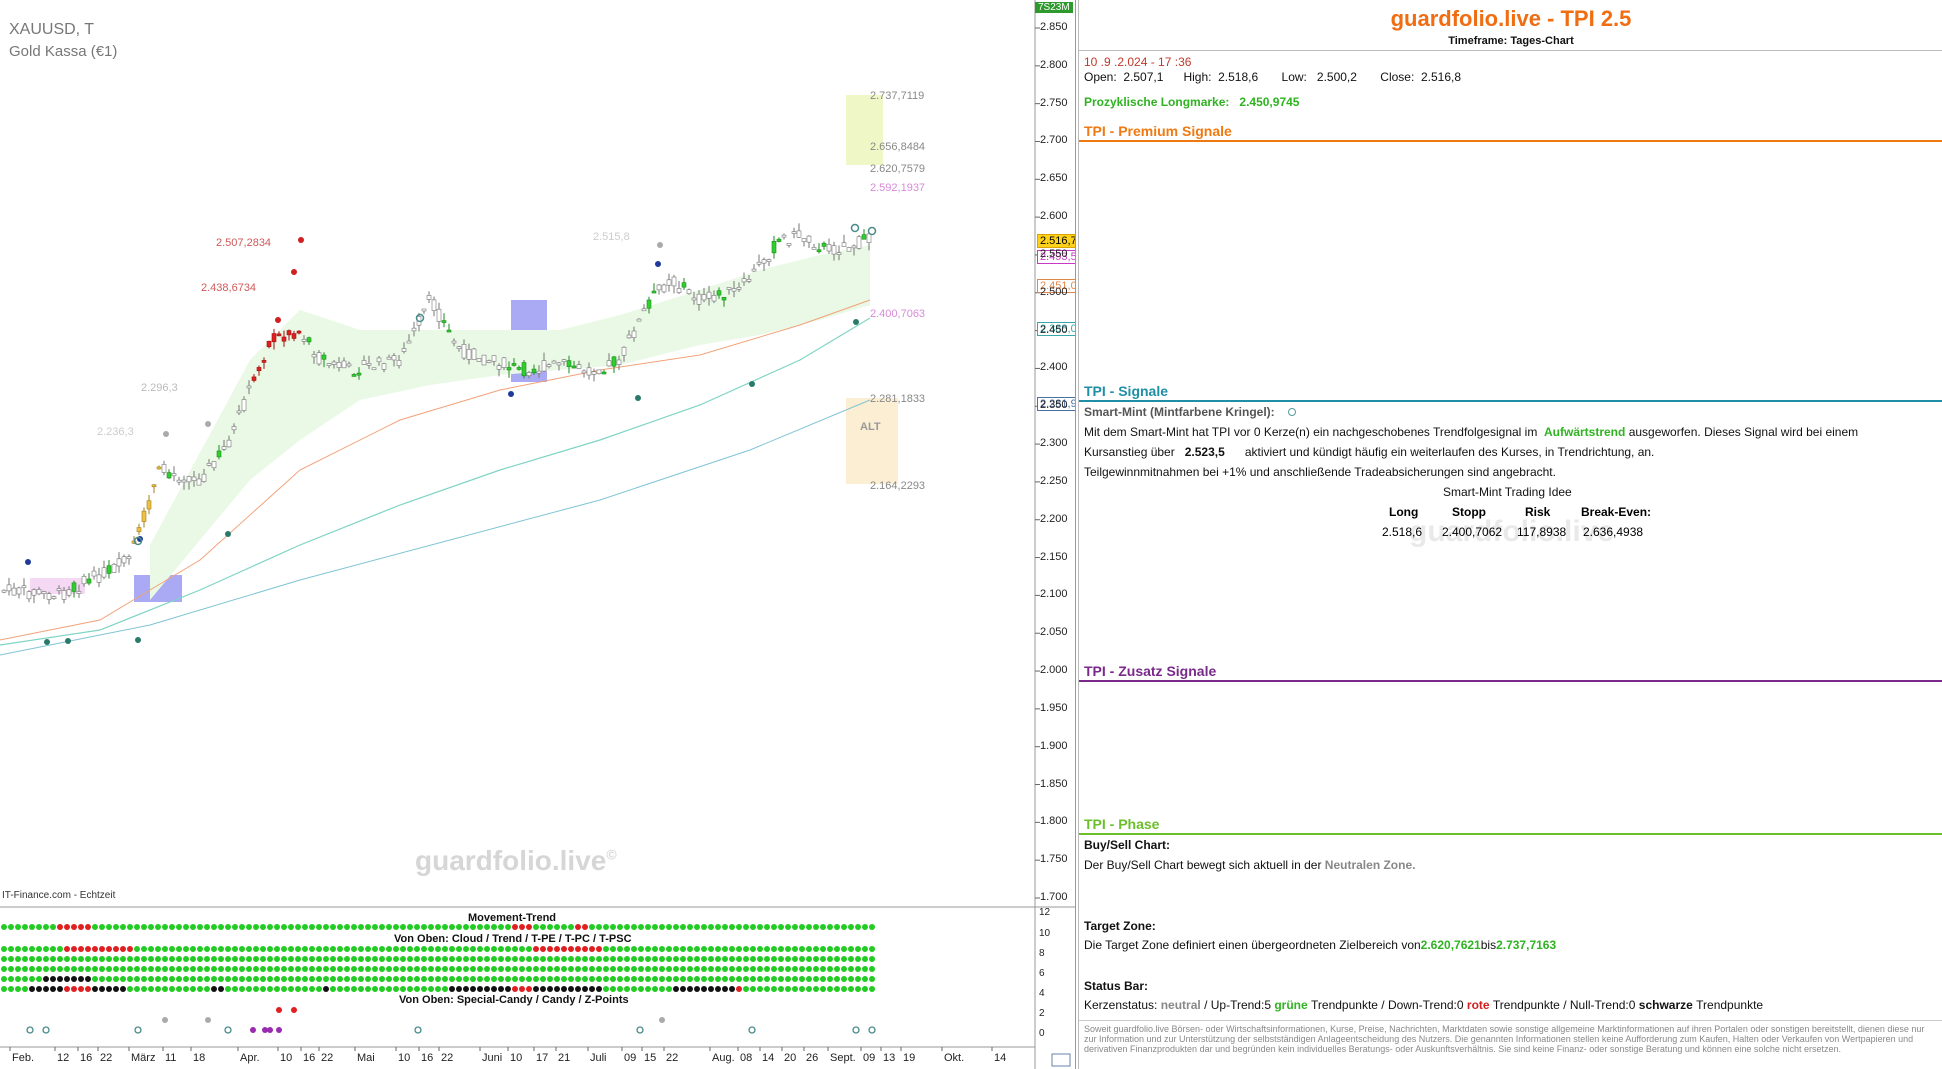 Image resolution: width=1942 pixels, height=1069 pixels. What do you see at coordinates (1510, 141) in the screenshot?
I see `premium-divider` at bounding box center [1510, 141].